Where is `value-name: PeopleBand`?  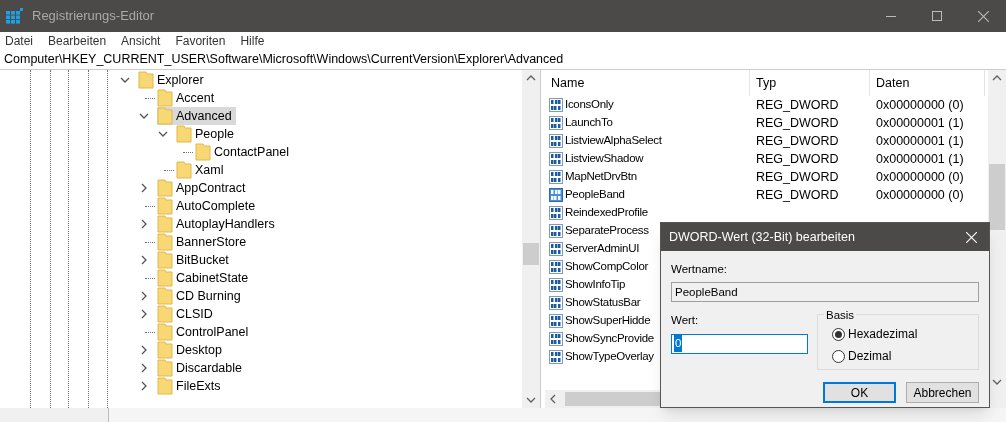 value-name: PeopleBand is located at coordinates (595, 195).